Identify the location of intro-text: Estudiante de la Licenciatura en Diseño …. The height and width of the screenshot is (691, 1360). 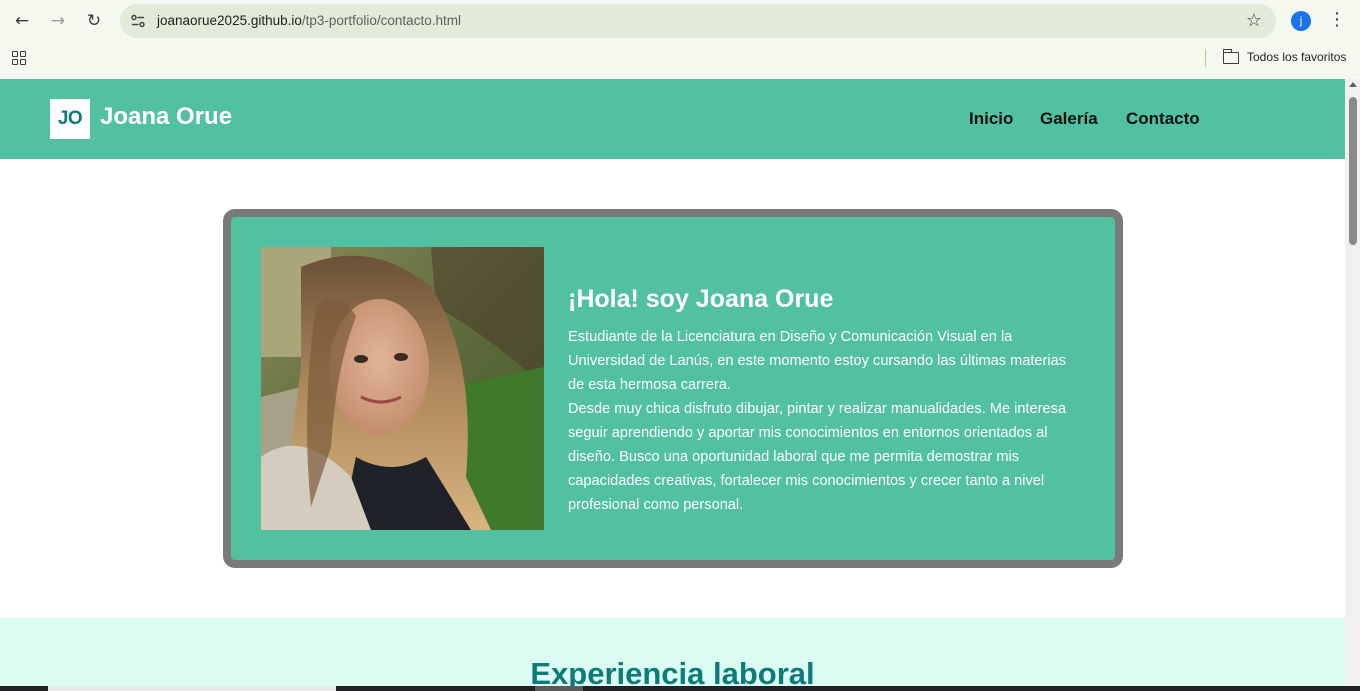
(818, 421).